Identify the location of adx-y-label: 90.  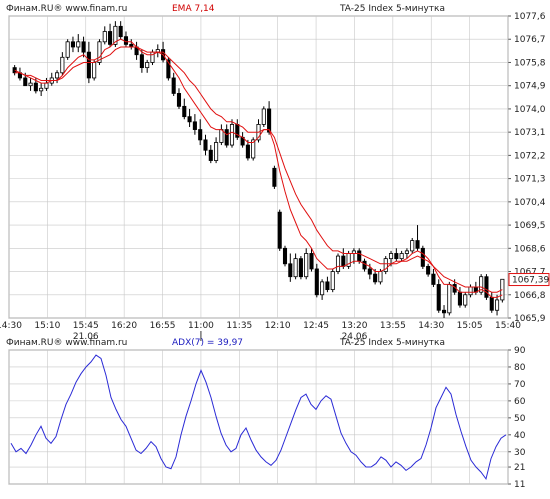
(520, 351).